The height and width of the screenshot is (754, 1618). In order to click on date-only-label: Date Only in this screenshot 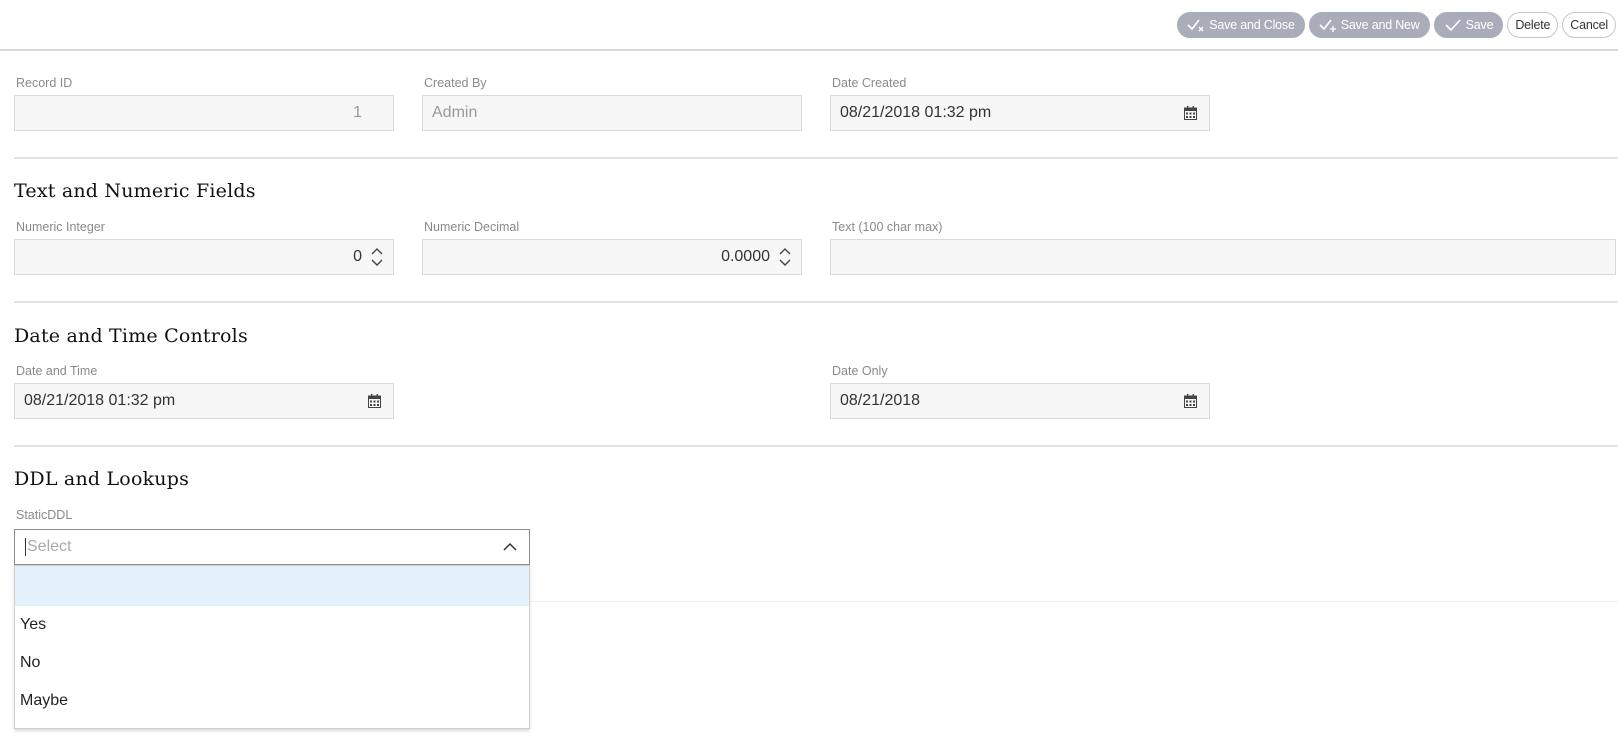, I will do `click(860, 371)`.